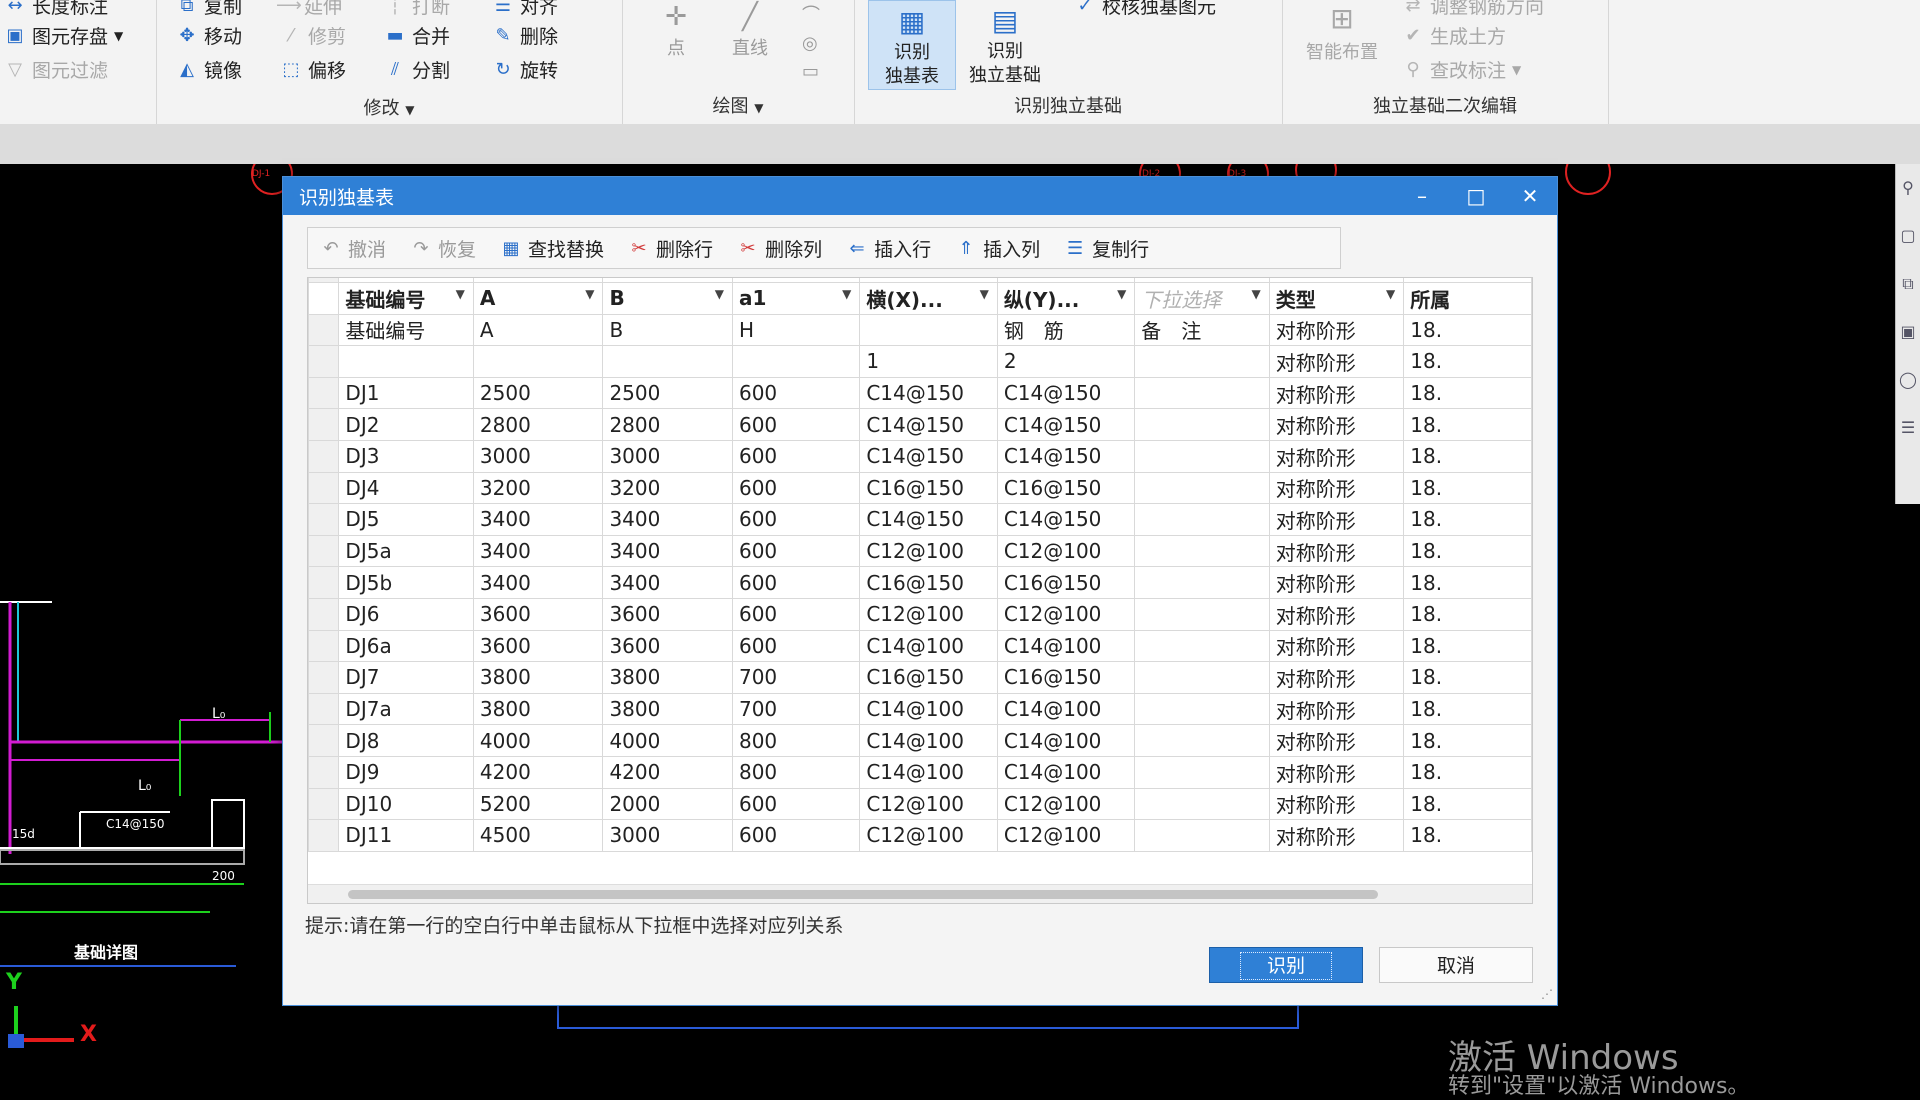 The image size is (1920, 1100). I want to click on table-cell: 3000, so click(667, 835).